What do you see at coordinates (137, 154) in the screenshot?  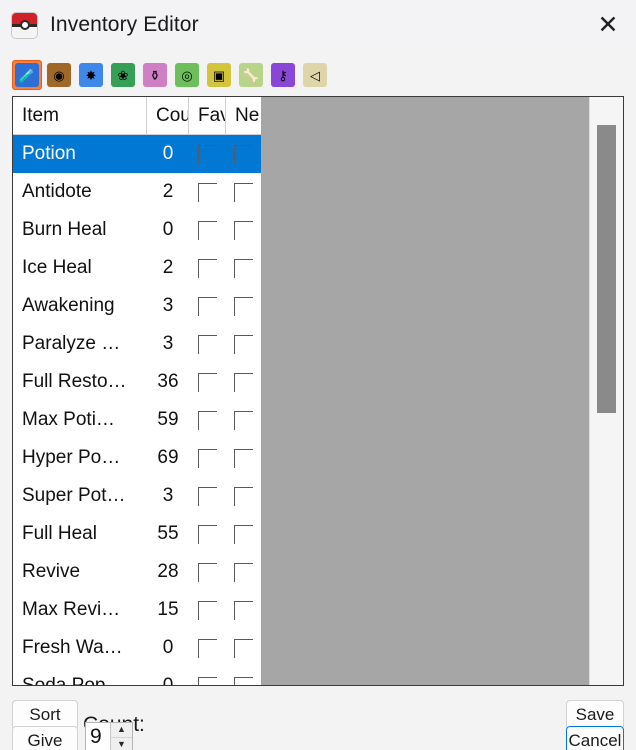 I see `table-row: Potion 0` at bounding box center [137, 154].